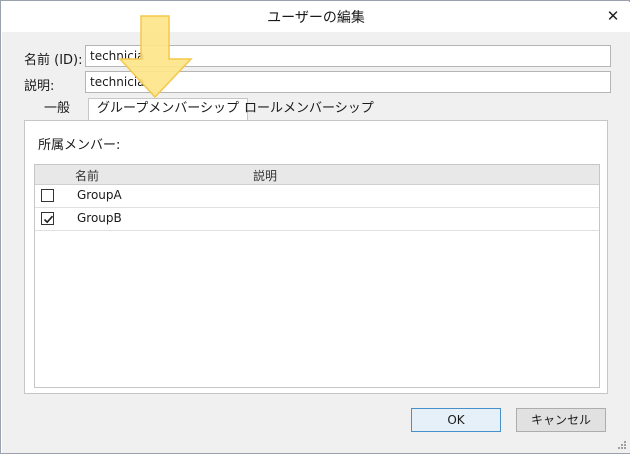  I want to click on tab-general: 一般, so click(57, 110).